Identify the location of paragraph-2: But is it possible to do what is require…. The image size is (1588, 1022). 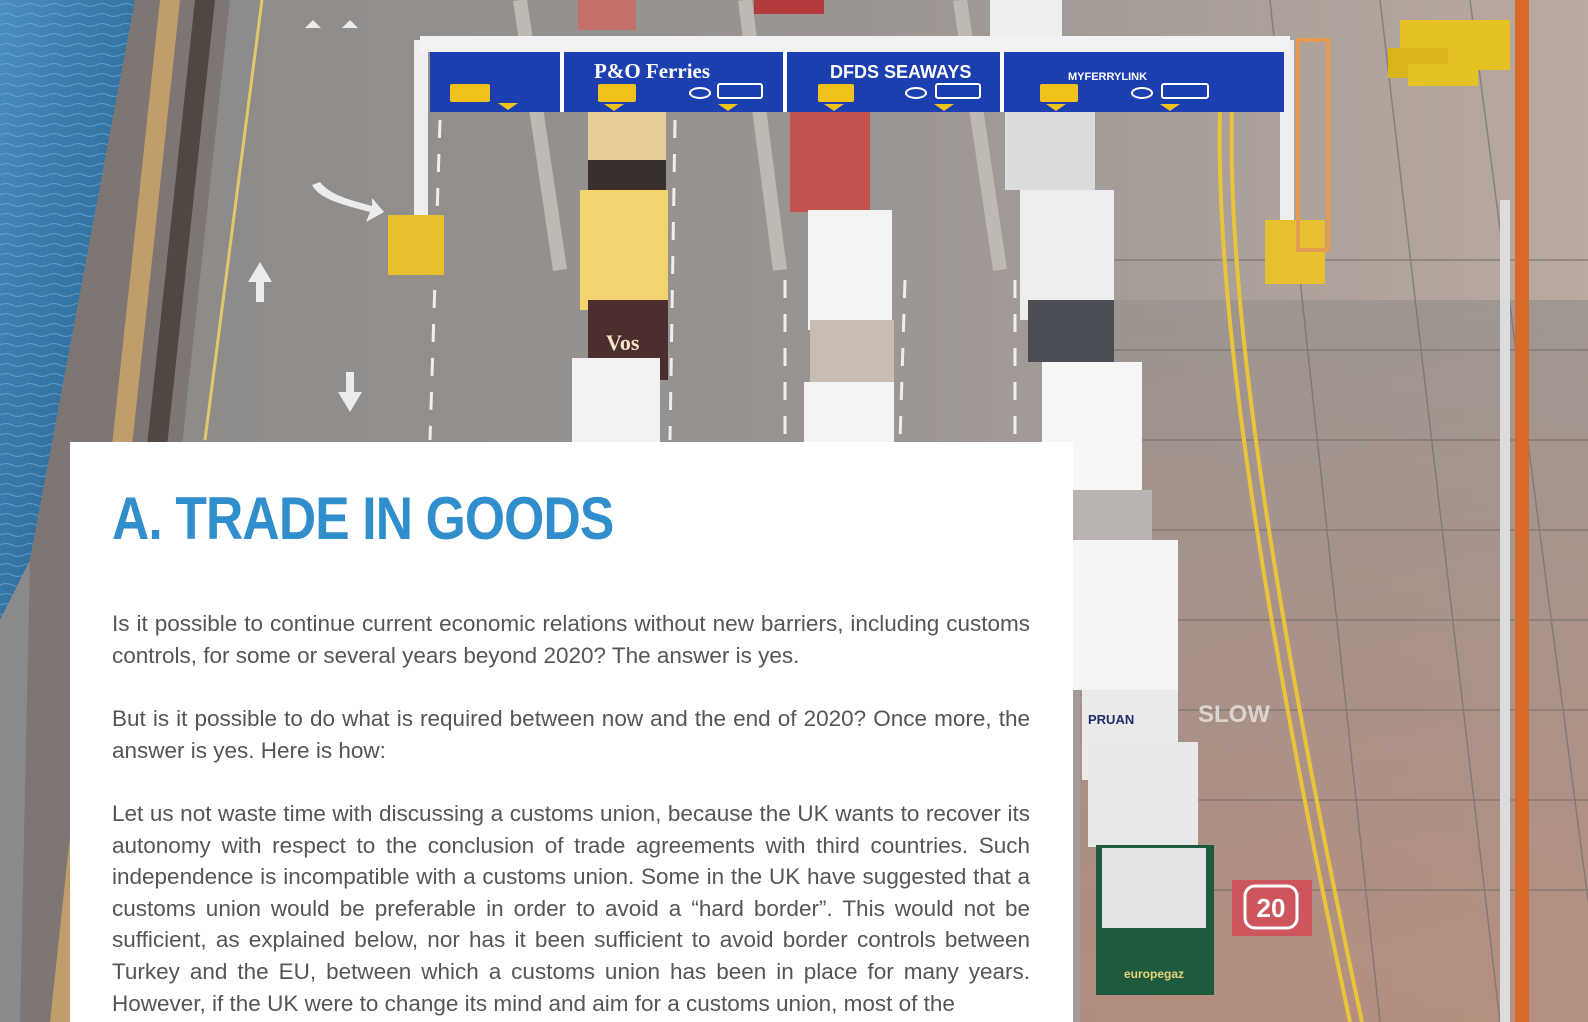
(571, 734).